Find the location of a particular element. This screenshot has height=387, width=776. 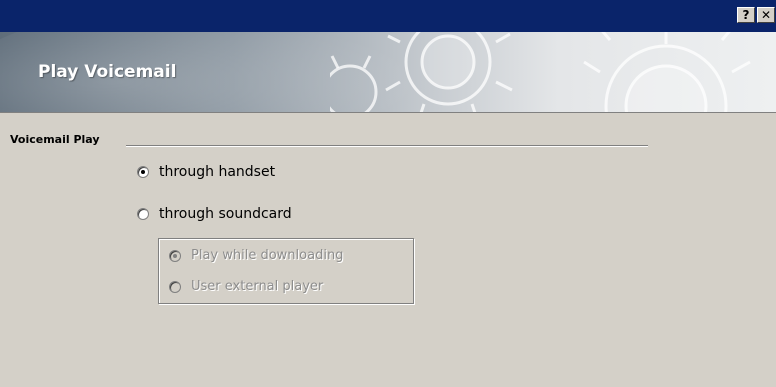

group-title: Voicemail Play is located at coordinates (55, 139).